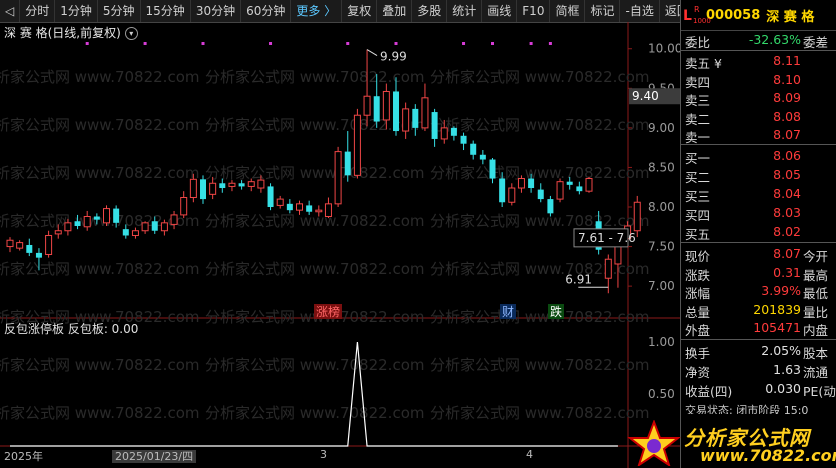  What do you see at coordinates (758, 310) in the screenshot?
I see `stat-row: 总量 201839 量比` at bounding box center [758, 310].